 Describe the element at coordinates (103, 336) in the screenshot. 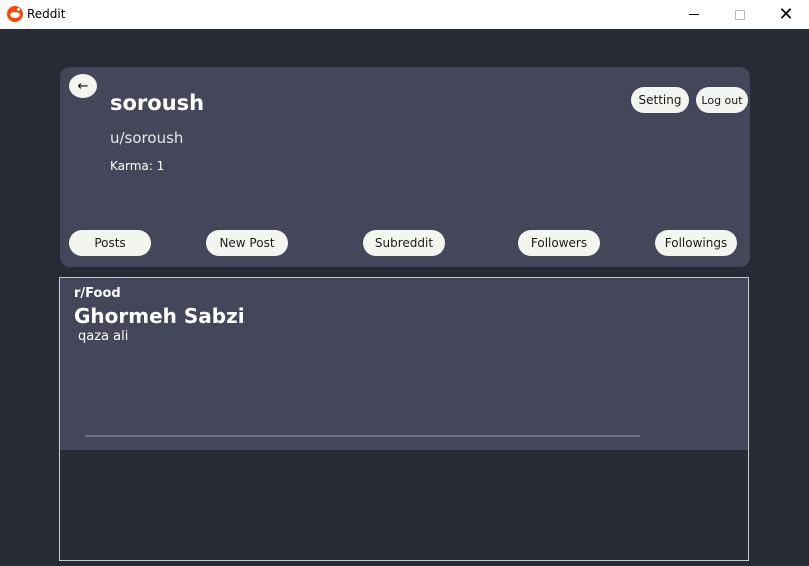

I see `post-body: qaza ali` at that location.